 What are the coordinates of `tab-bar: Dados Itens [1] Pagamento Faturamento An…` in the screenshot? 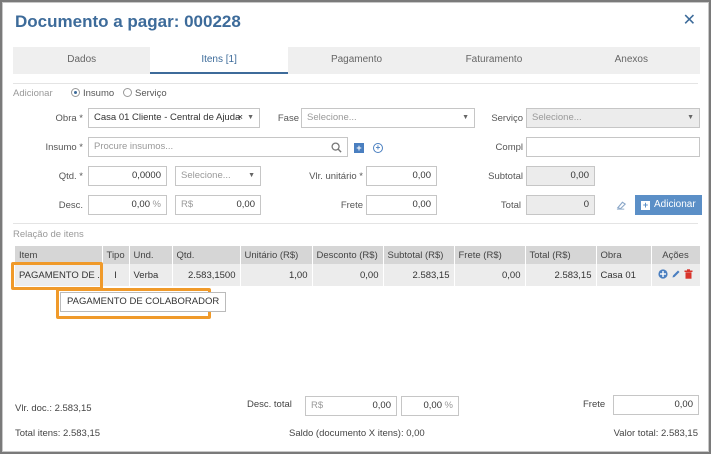 It's located at (356, 60).